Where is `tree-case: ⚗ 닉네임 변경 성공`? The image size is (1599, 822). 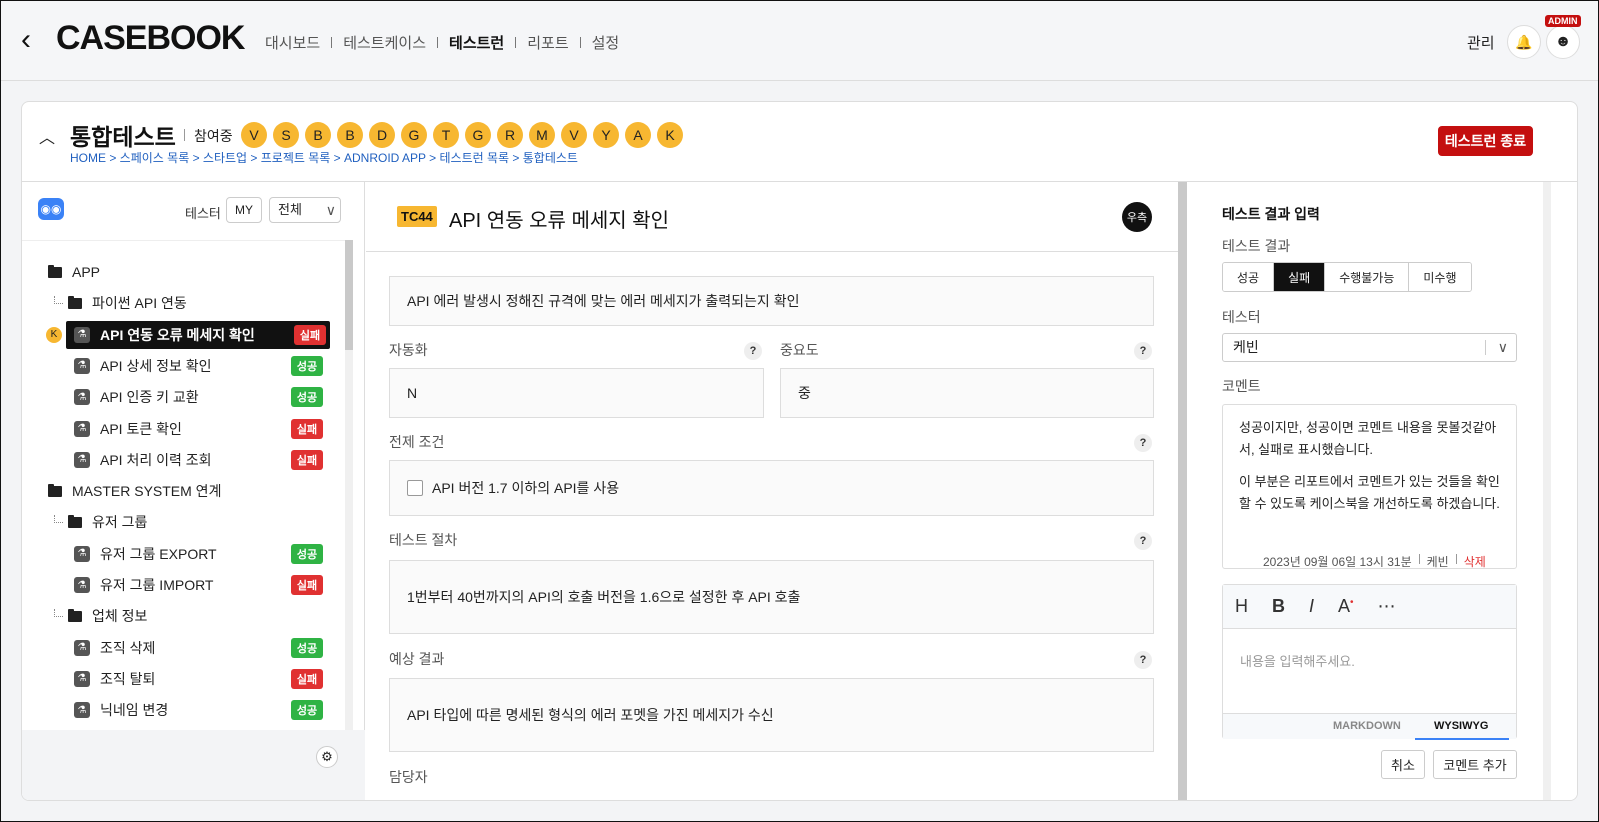
tree-case: ⚗ 닉네임 변경 성공 is located at coordinates (196, 710).